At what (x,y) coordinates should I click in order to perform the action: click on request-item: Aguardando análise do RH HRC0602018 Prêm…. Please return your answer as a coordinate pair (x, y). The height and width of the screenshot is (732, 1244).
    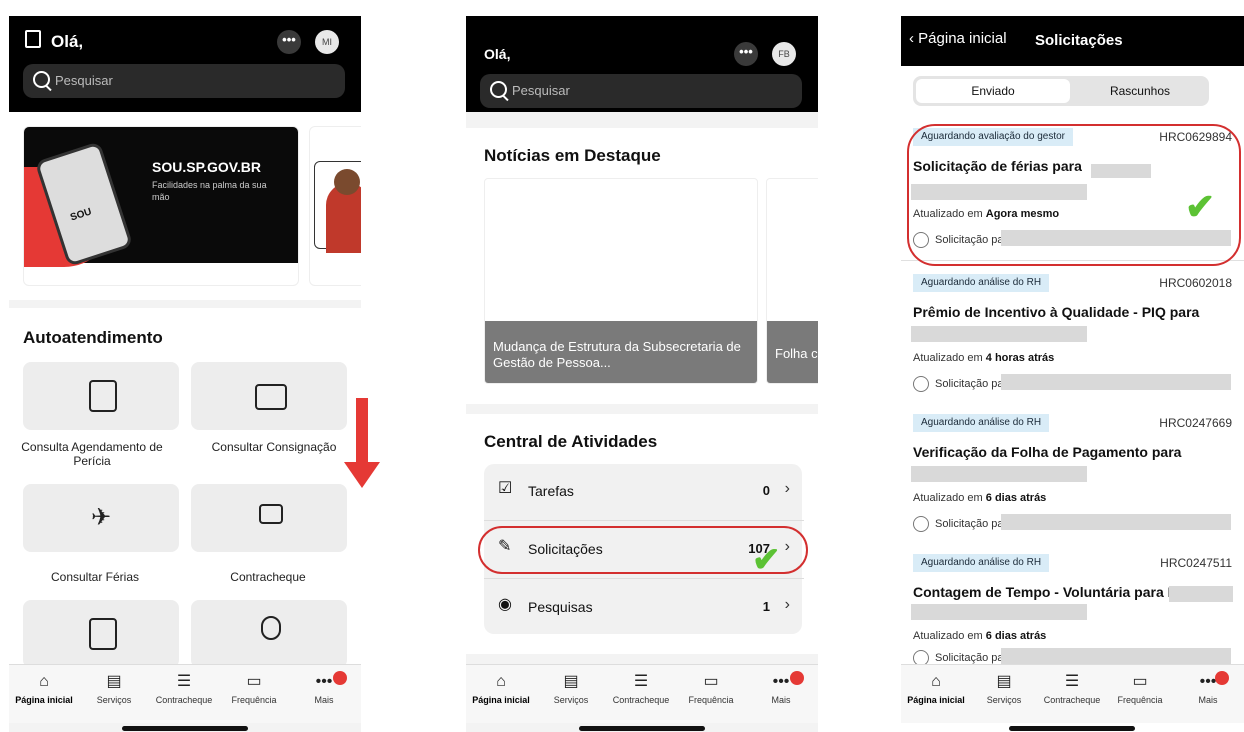
    Looking at the image, I should click on (1072, 336).